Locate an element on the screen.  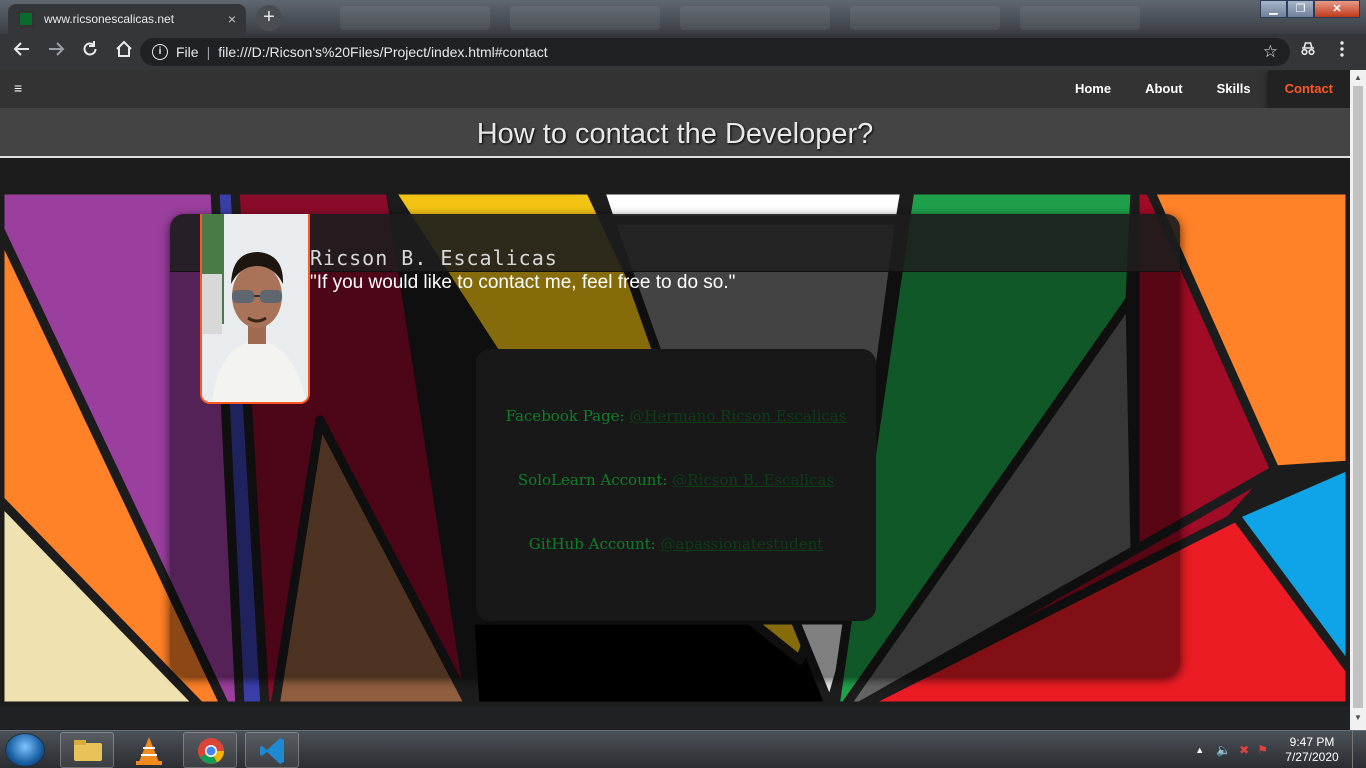
scroll-down-arrow-icon: ▼ is located at coordinates (1358, 718).